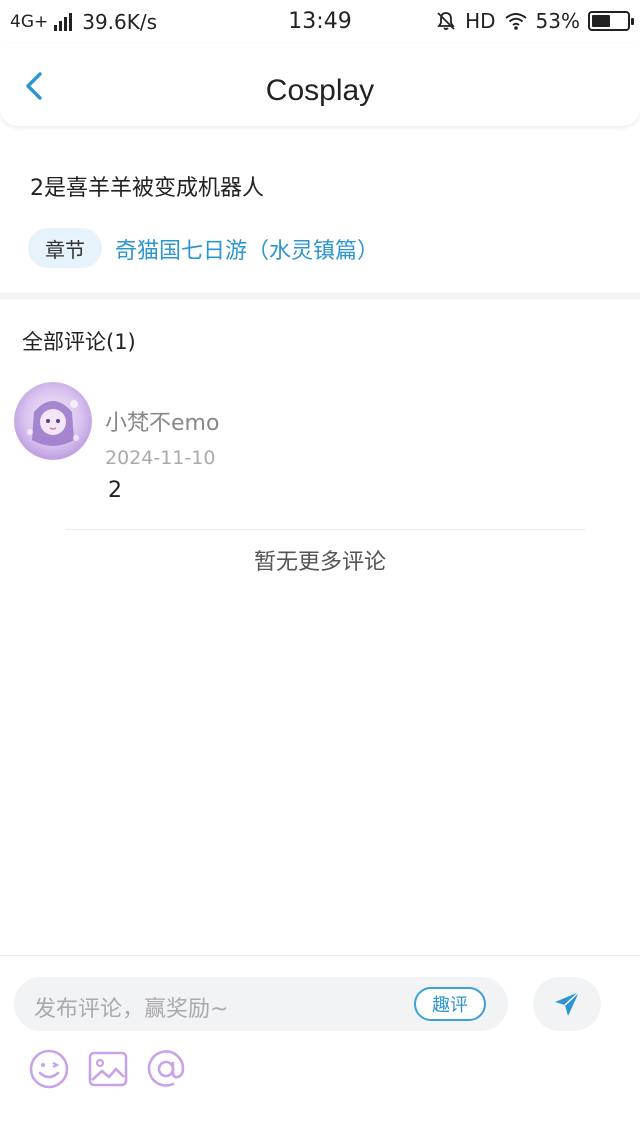  I want to click on comment-date: 2024-11-10, so click(160, 458).